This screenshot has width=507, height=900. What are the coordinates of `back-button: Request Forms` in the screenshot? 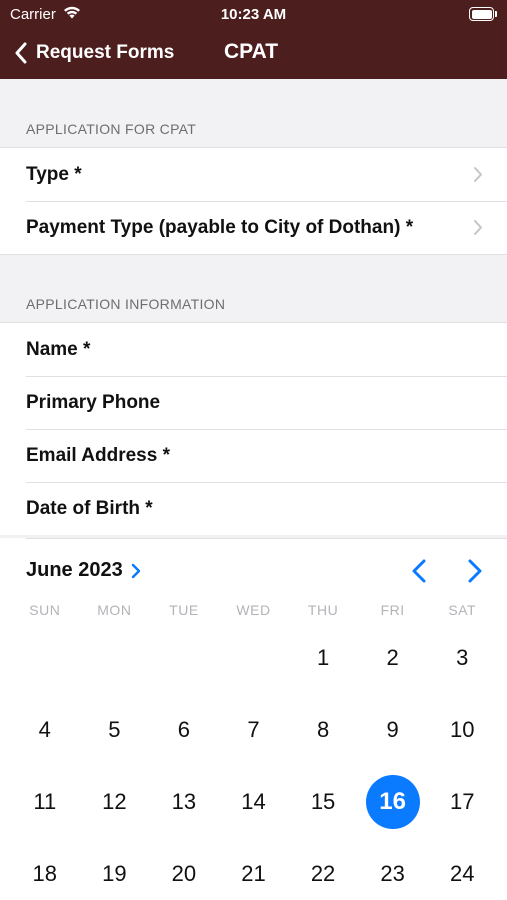 It's located at (94, 53).